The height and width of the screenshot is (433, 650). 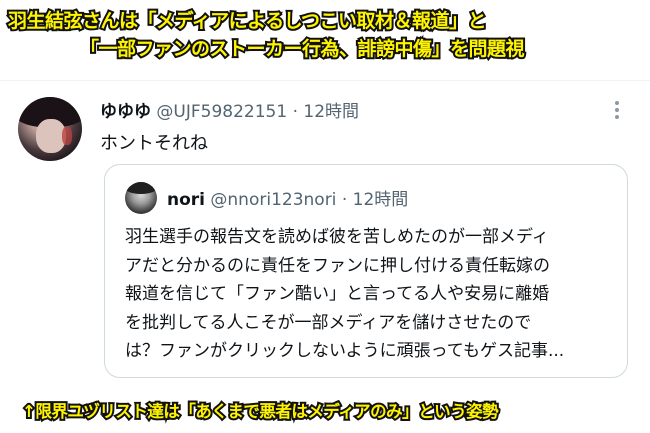 I want to click on quote-timestamp: 12時間, so click(x=381, y=200).